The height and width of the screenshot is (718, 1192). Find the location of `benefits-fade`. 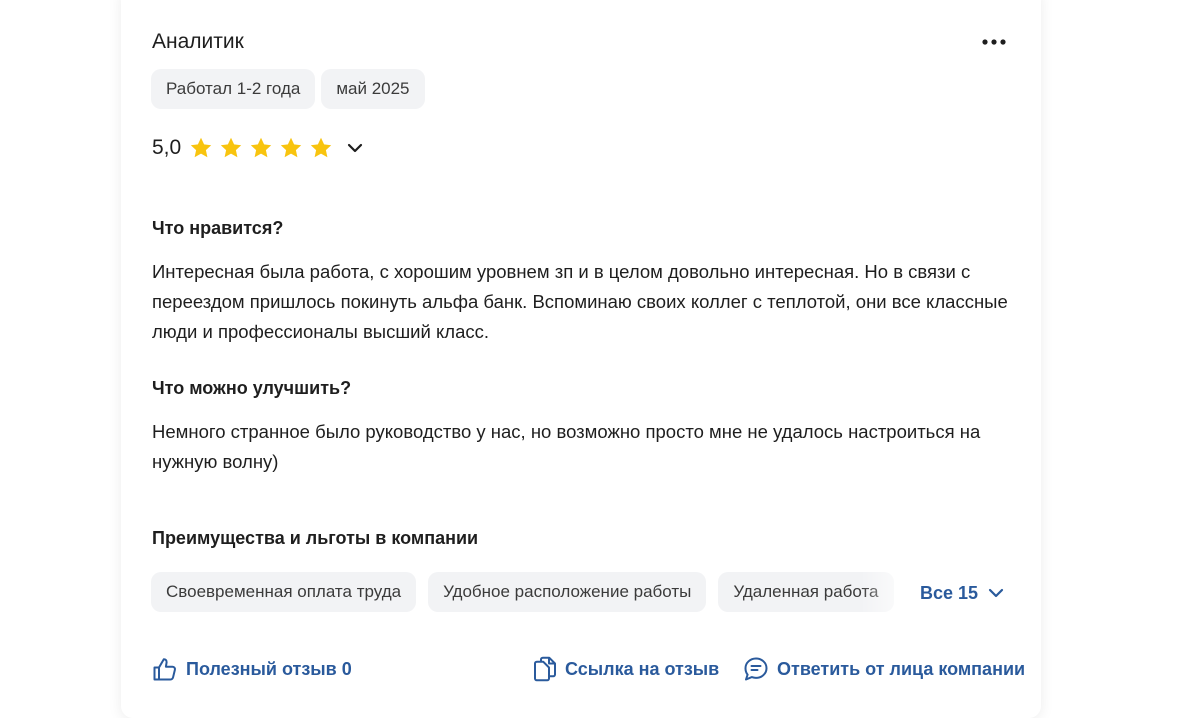

benefits-fade is located at coordinates (890, 592).